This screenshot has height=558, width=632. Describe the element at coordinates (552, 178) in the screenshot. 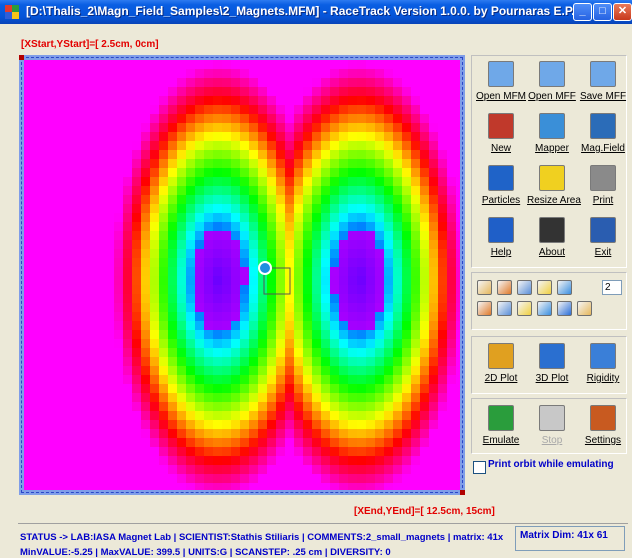

I see `resize-area-icon` at that location.